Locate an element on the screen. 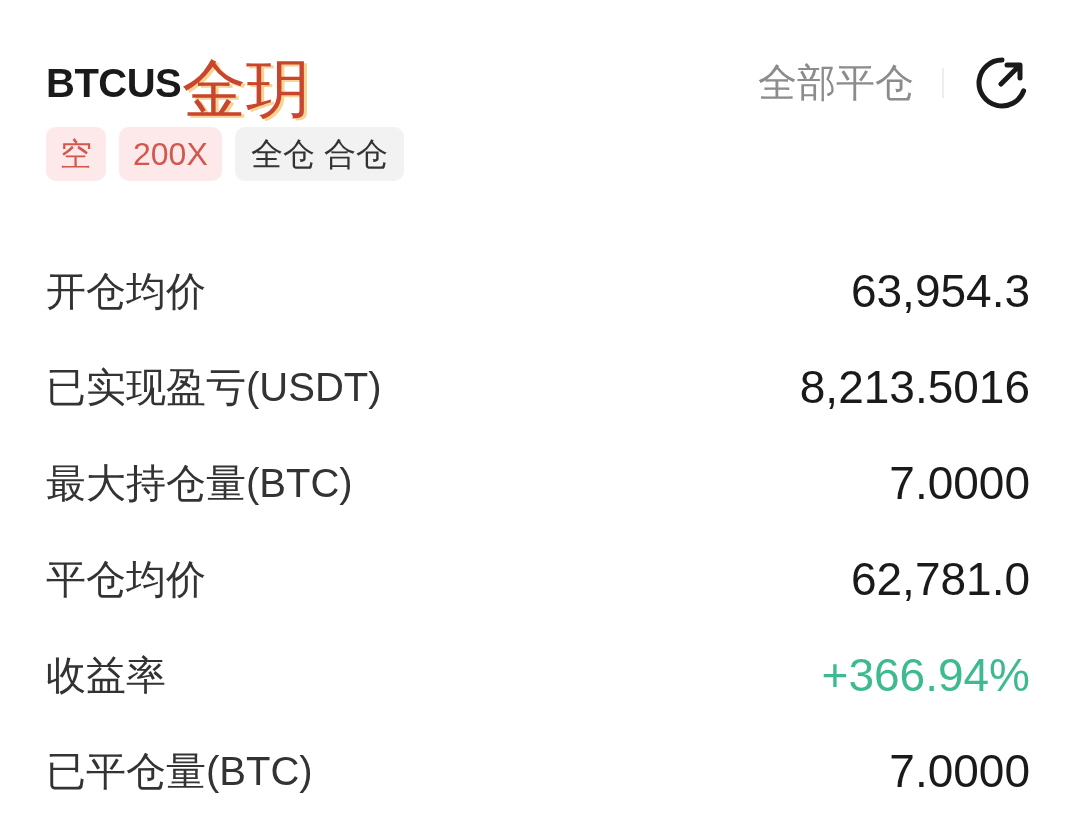 This screenshot has width=1078, height=820. pair-title: BTCUS is located at coordinates (114, 83).